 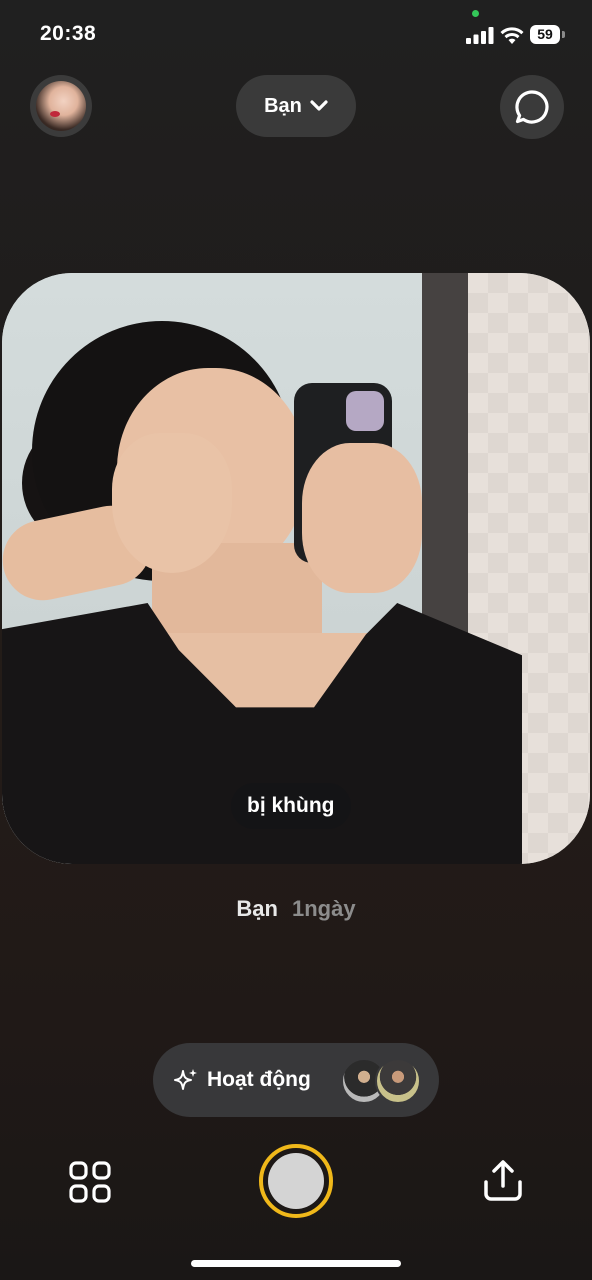 What do you see at coordinates (480, 35) in the screenshot?
I see `signal-icon` at bounding box center [480, 35].